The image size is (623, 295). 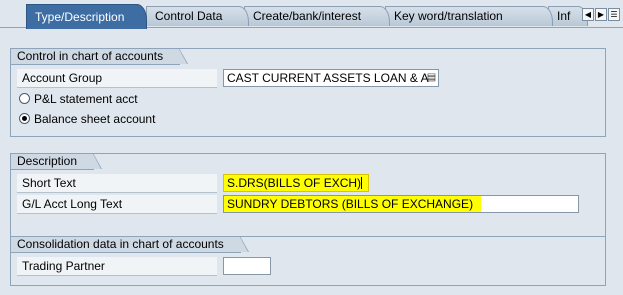 What do you see at coordinates (47, 161) in the screenshot?
I see `groupbox-title-text: Description` at bounding box center [47, 161].